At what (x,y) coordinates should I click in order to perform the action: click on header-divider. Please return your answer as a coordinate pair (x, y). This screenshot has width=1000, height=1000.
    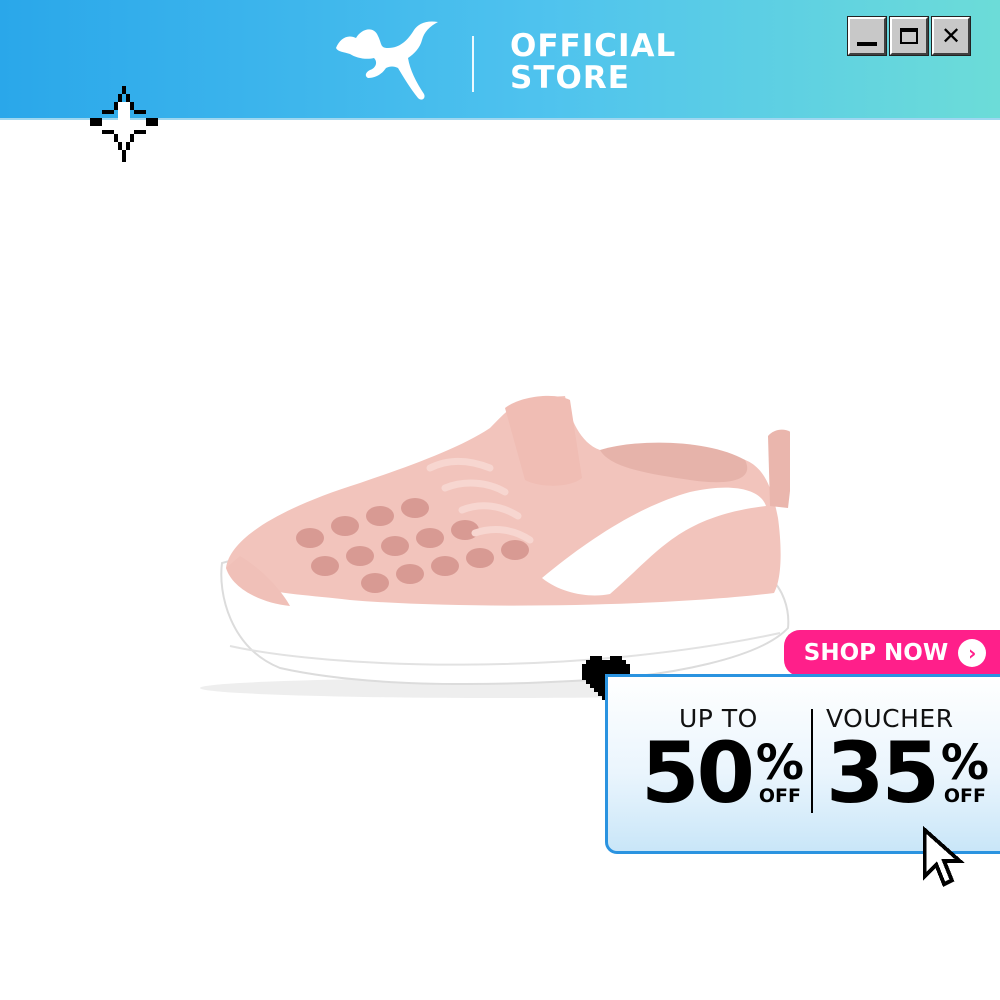
    Looking at the image, I should click on (473, 64).